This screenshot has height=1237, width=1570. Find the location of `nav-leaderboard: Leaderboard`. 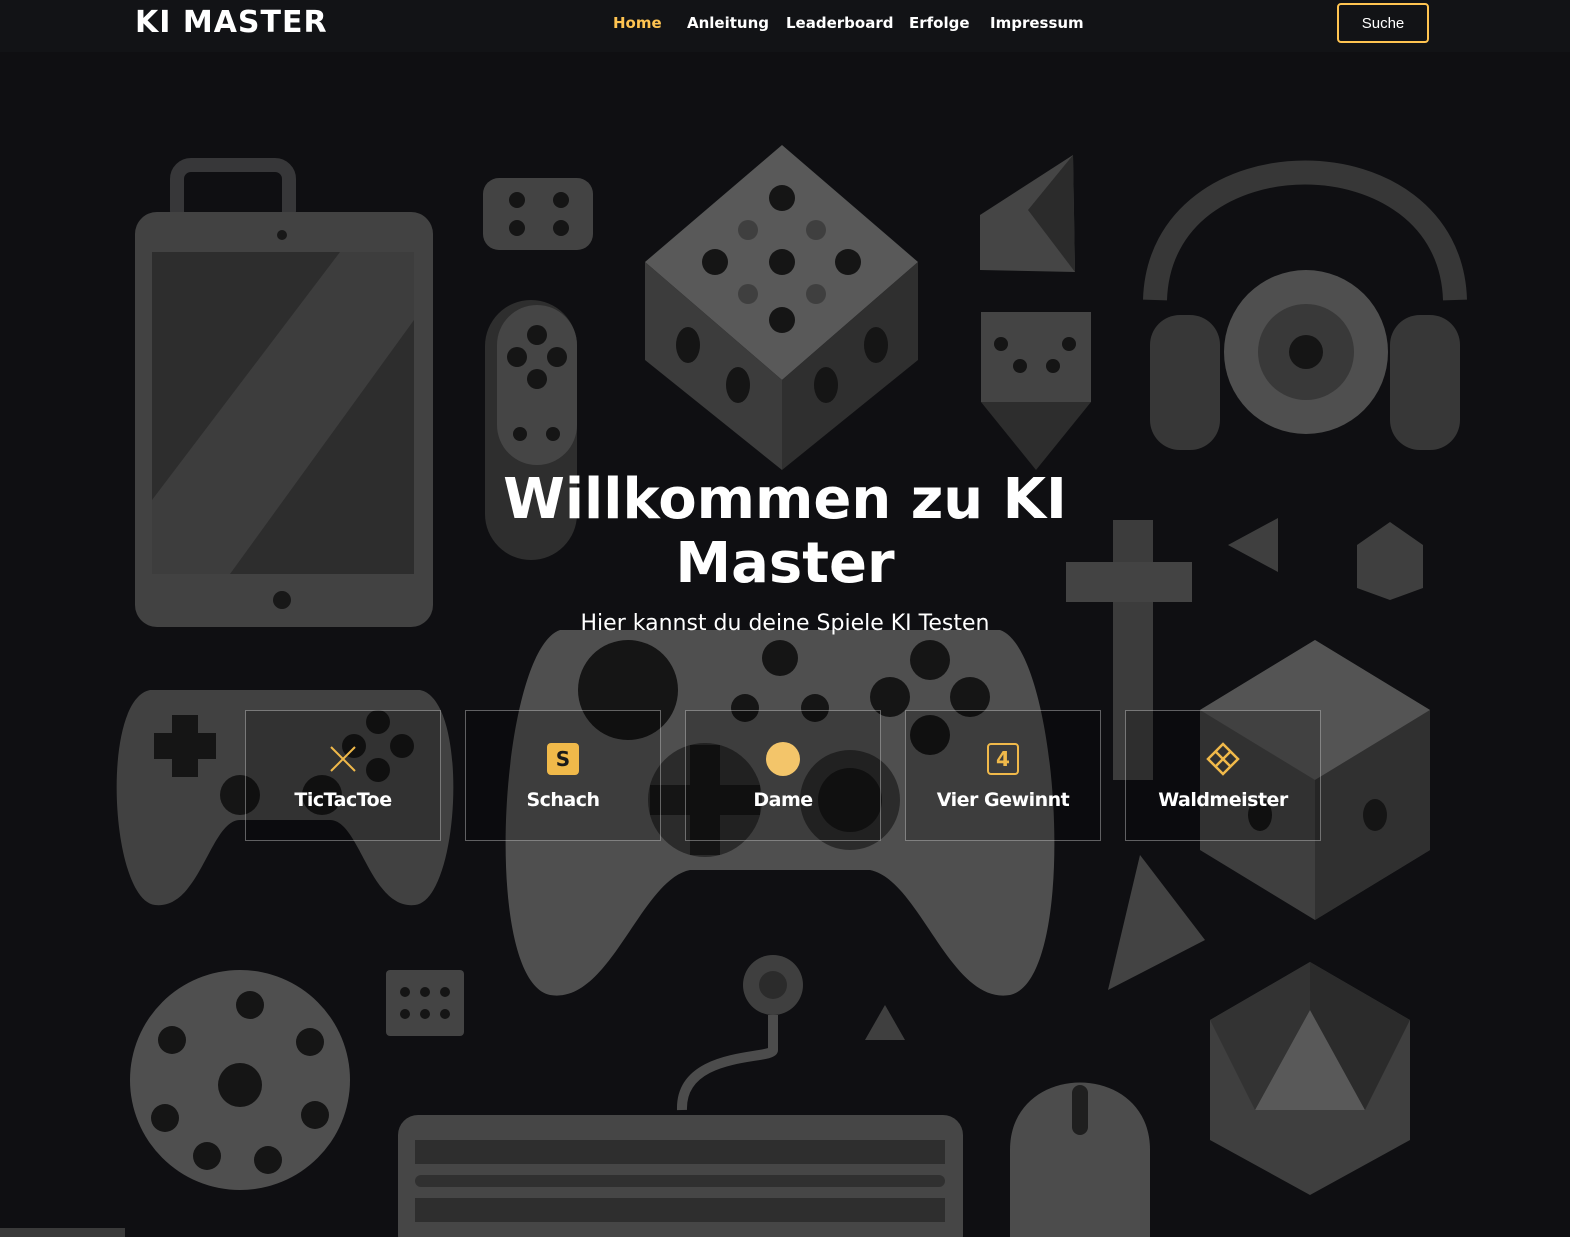

nav-leaderboard: Leaderboard is located at coordinates (839, 23).